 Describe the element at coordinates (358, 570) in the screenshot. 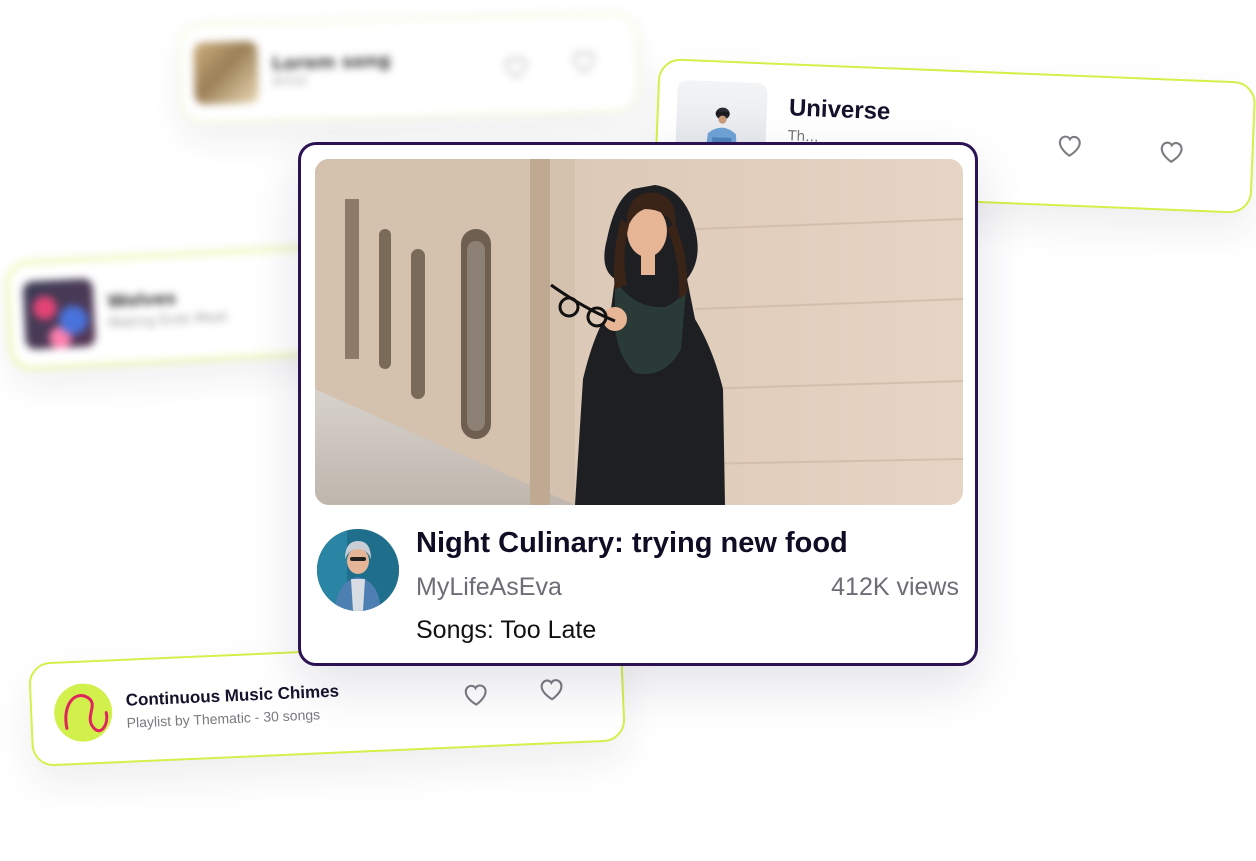

I see `channel-avatar` at that location.